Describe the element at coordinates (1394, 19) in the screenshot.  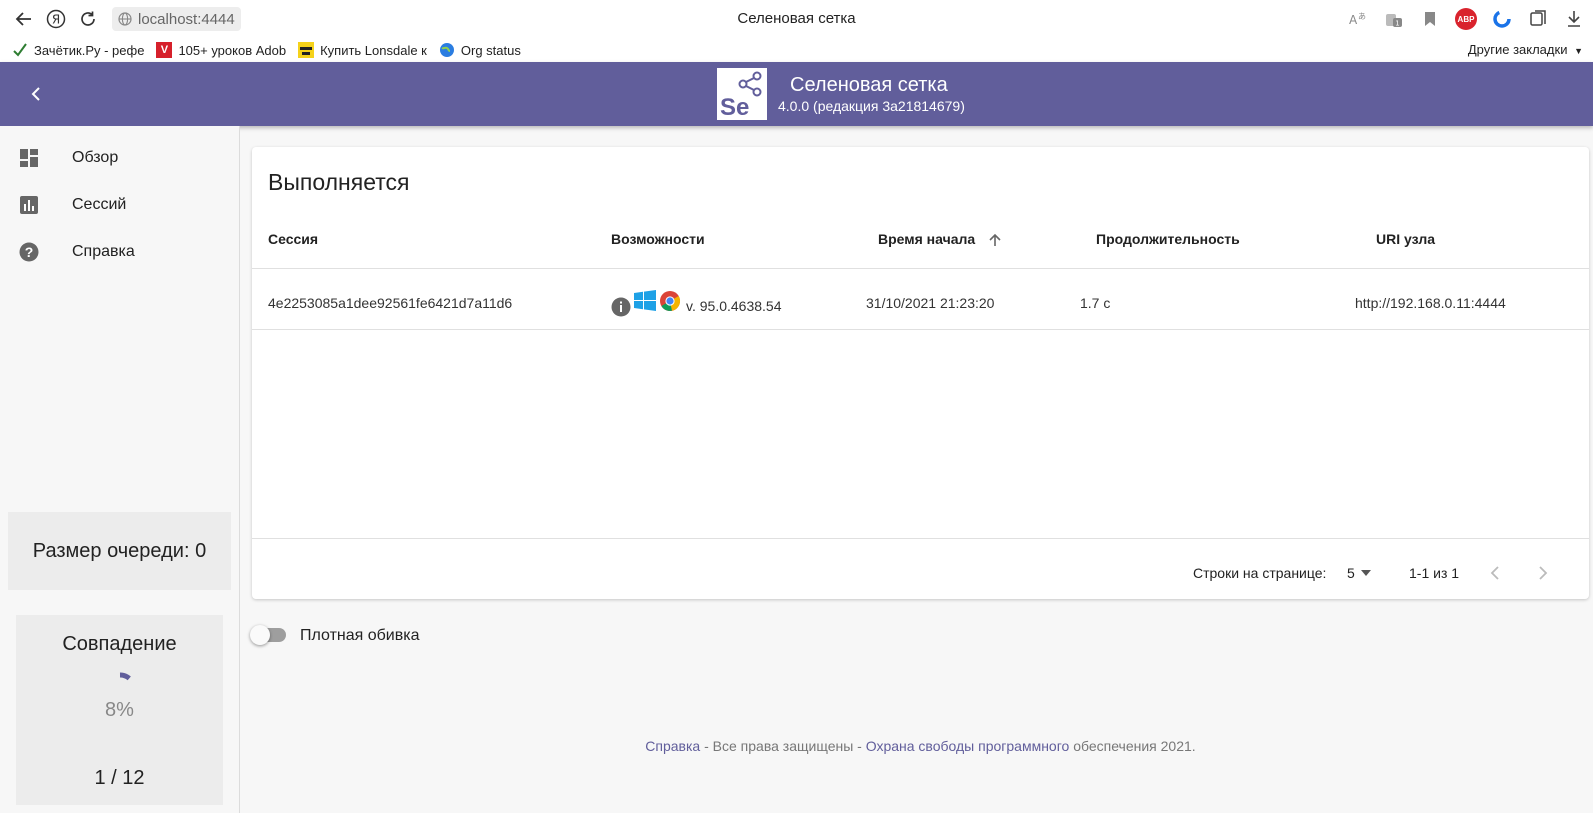
I see `extension-badge-icon: 1` at that location.